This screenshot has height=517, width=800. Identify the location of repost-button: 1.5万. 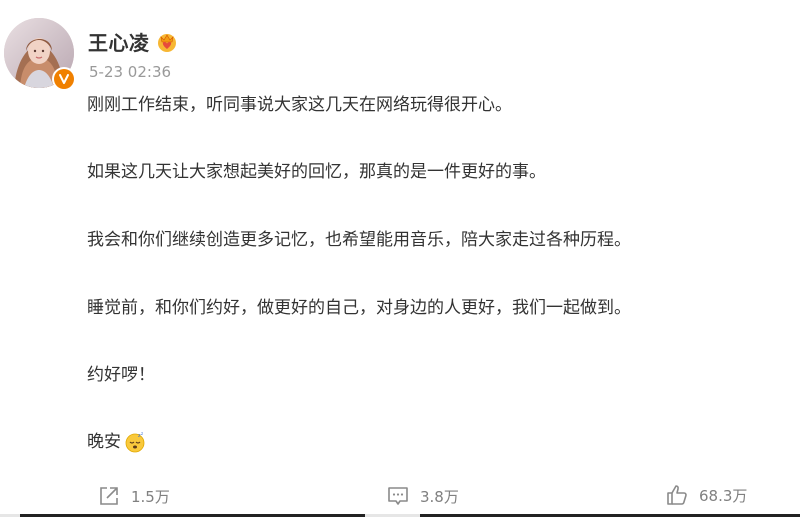
(133, 496).